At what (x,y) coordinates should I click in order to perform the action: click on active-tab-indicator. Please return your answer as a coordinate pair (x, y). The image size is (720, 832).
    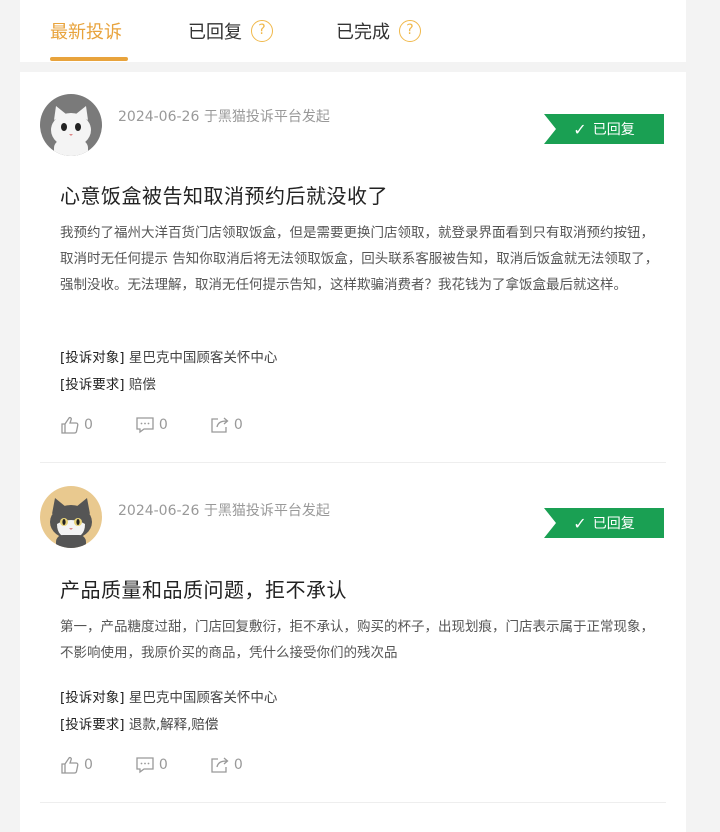
    Looking at the image, I should click on (89, 59).